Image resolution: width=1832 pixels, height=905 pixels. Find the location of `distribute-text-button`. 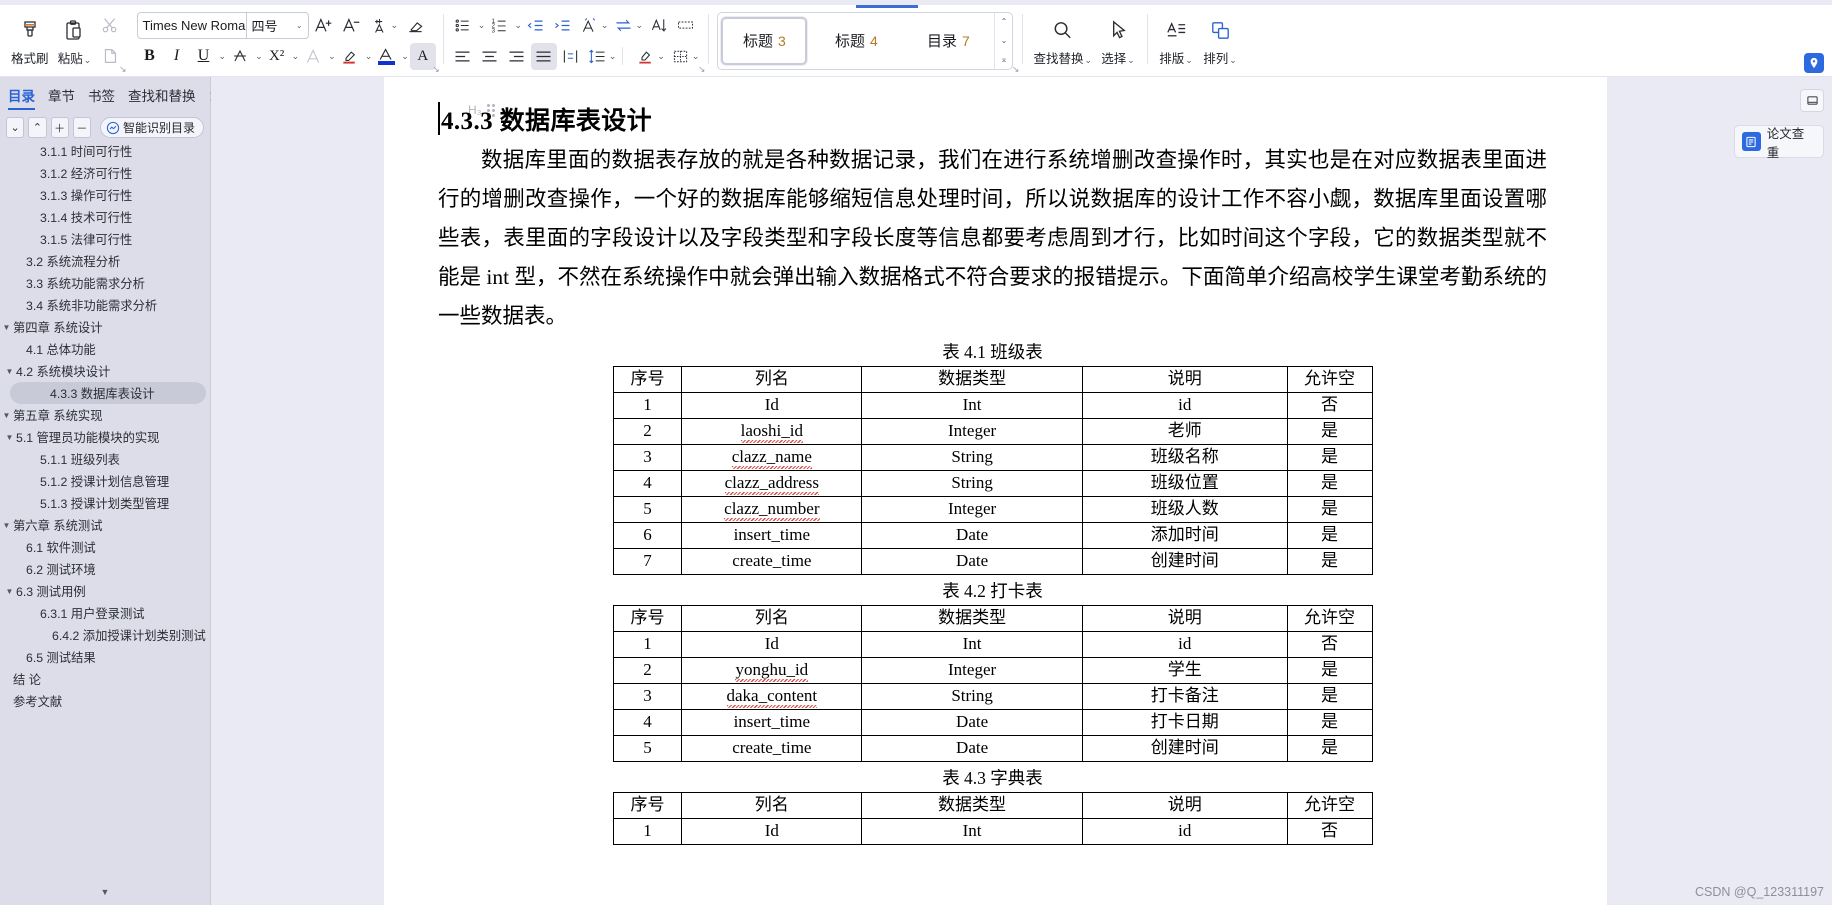

distribute-text-button is located at coordinates (571, 56).